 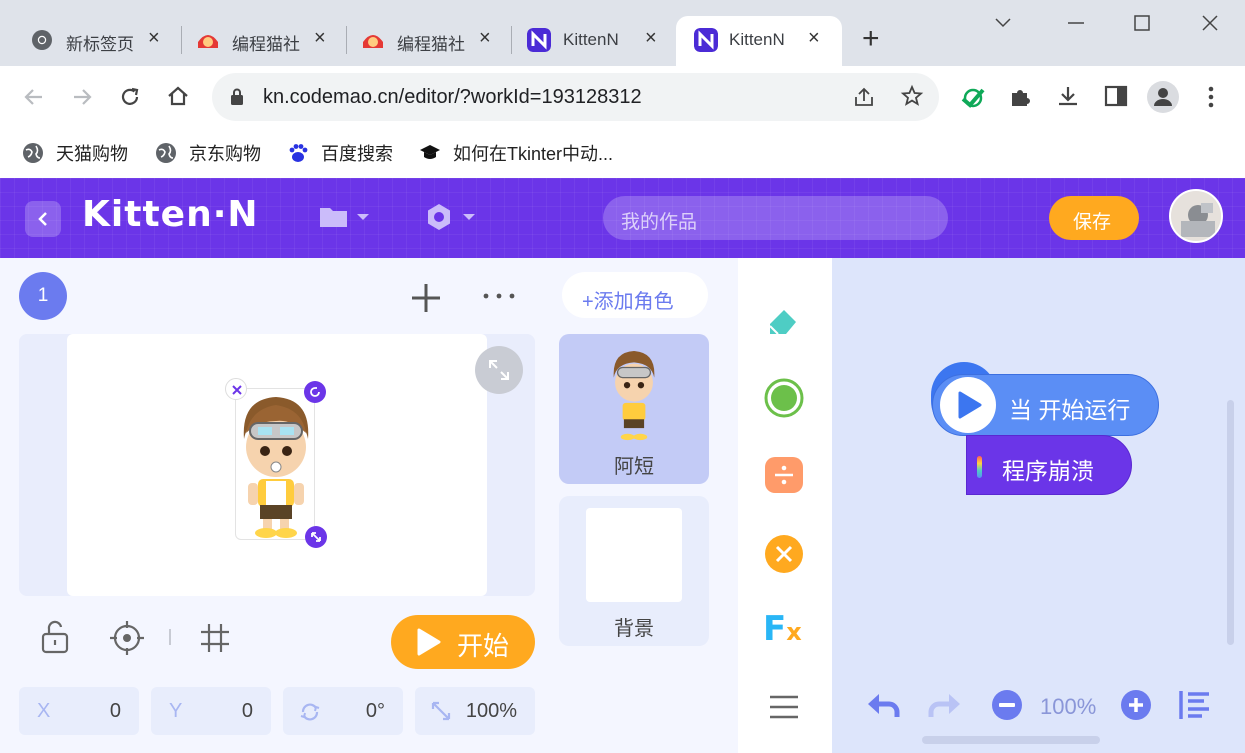 What do you see at coordinates (316, 537) in the screenshot?
I see `resize-sprite-handle` at bounding box center [316, 537].